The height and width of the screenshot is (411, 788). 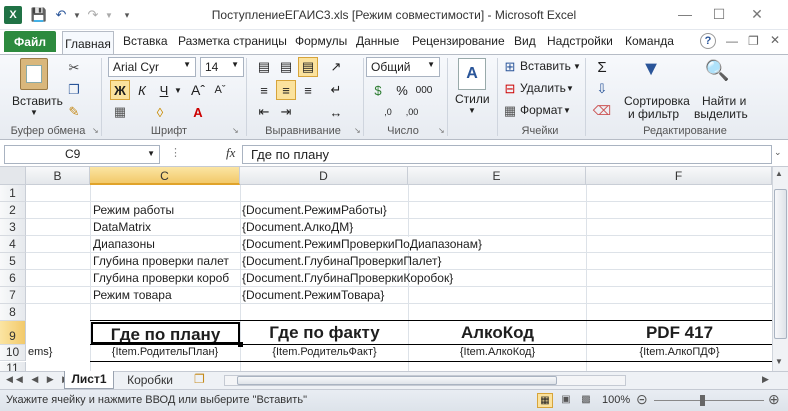 What do you see at coordinates (82, 154) in the screenshot?
I see `name-box: C9 ▼` at bounding box center [82, 154].